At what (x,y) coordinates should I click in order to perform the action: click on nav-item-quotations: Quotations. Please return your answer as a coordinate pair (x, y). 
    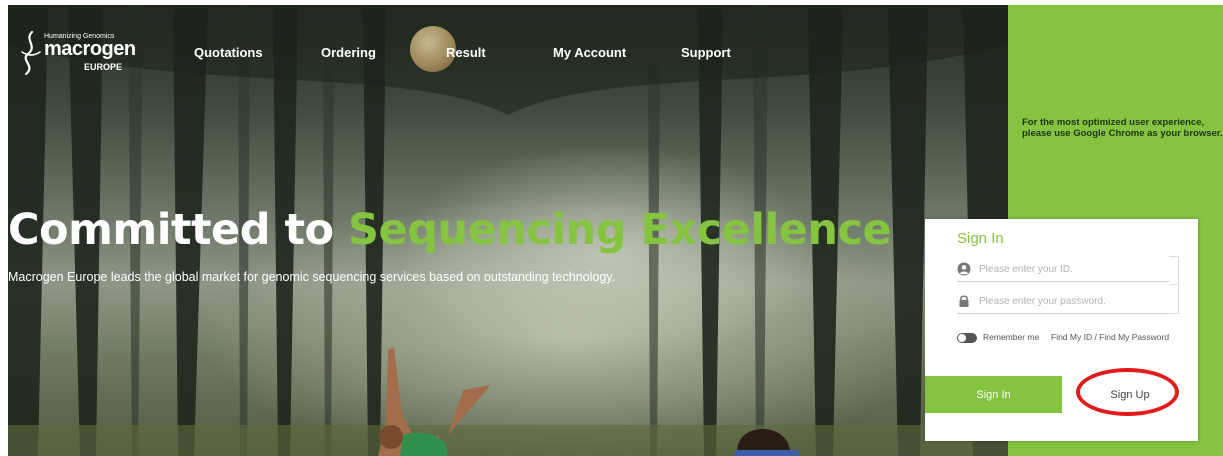
    Looking at the image, I should click on (228, 52).